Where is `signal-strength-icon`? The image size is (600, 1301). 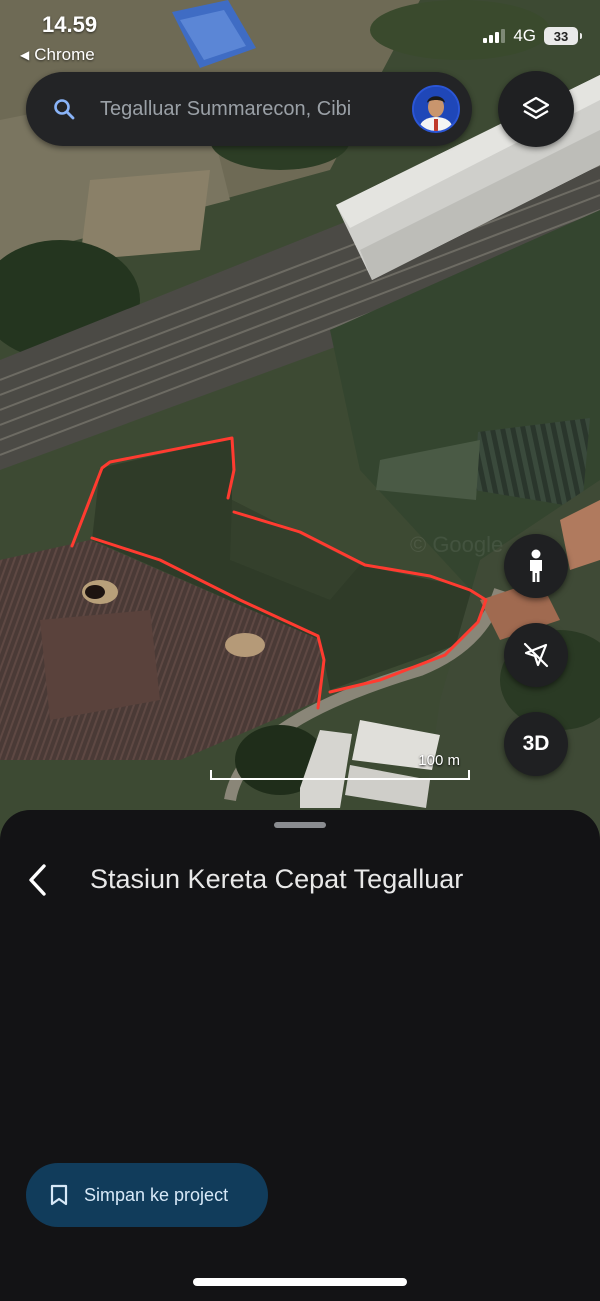 signal-strength-icon is located at coordinates (494, 36).